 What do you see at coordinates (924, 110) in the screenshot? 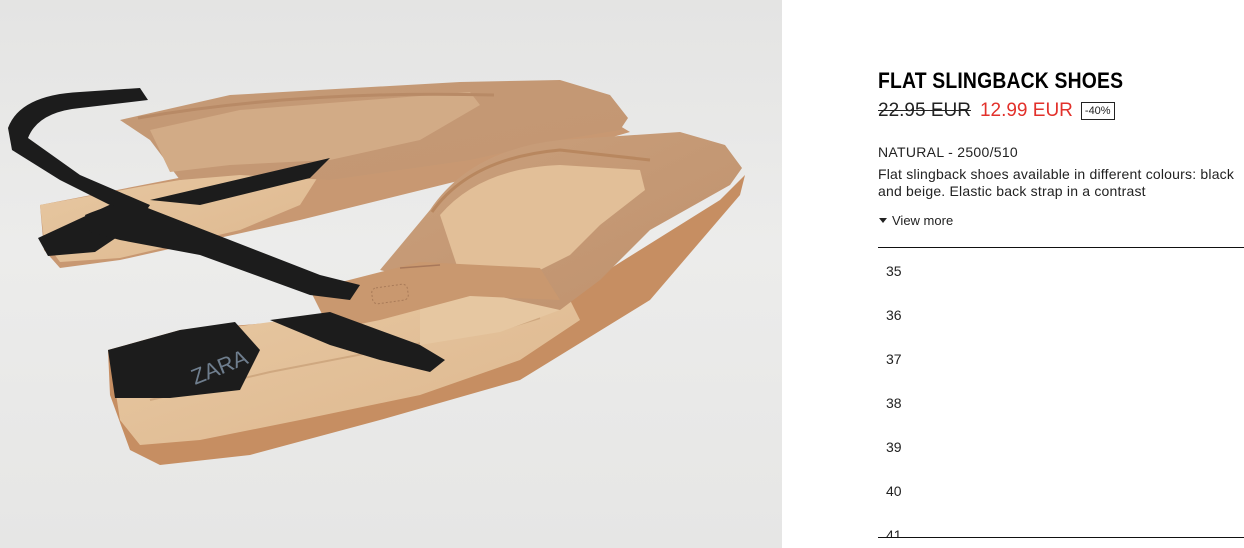
I see `original-price: 22.95 EUR` at bounding box center [924, 110].